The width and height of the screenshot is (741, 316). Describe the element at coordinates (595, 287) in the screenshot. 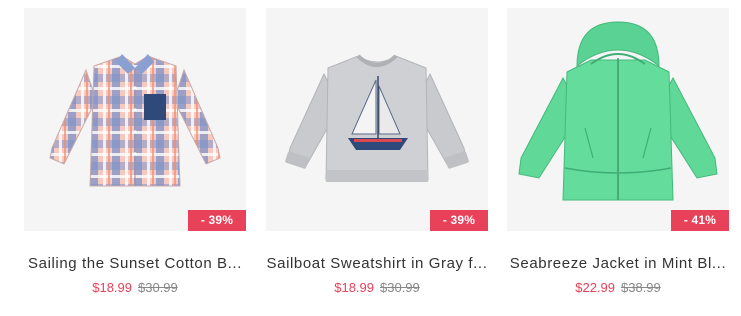

I see `sale-price: $22.99` at that location.